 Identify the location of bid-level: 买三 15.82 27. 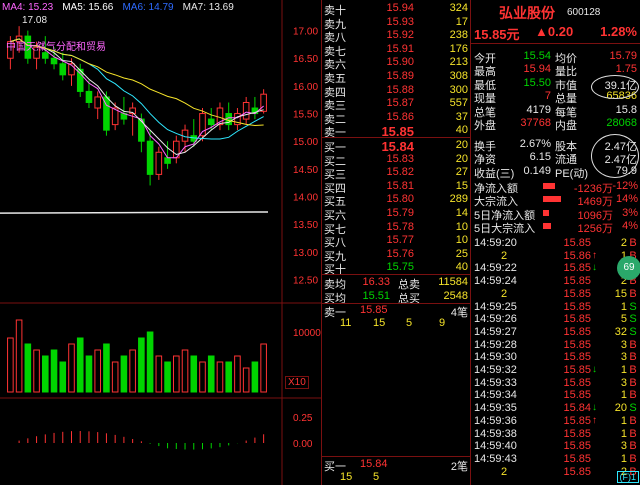
(396, 173).